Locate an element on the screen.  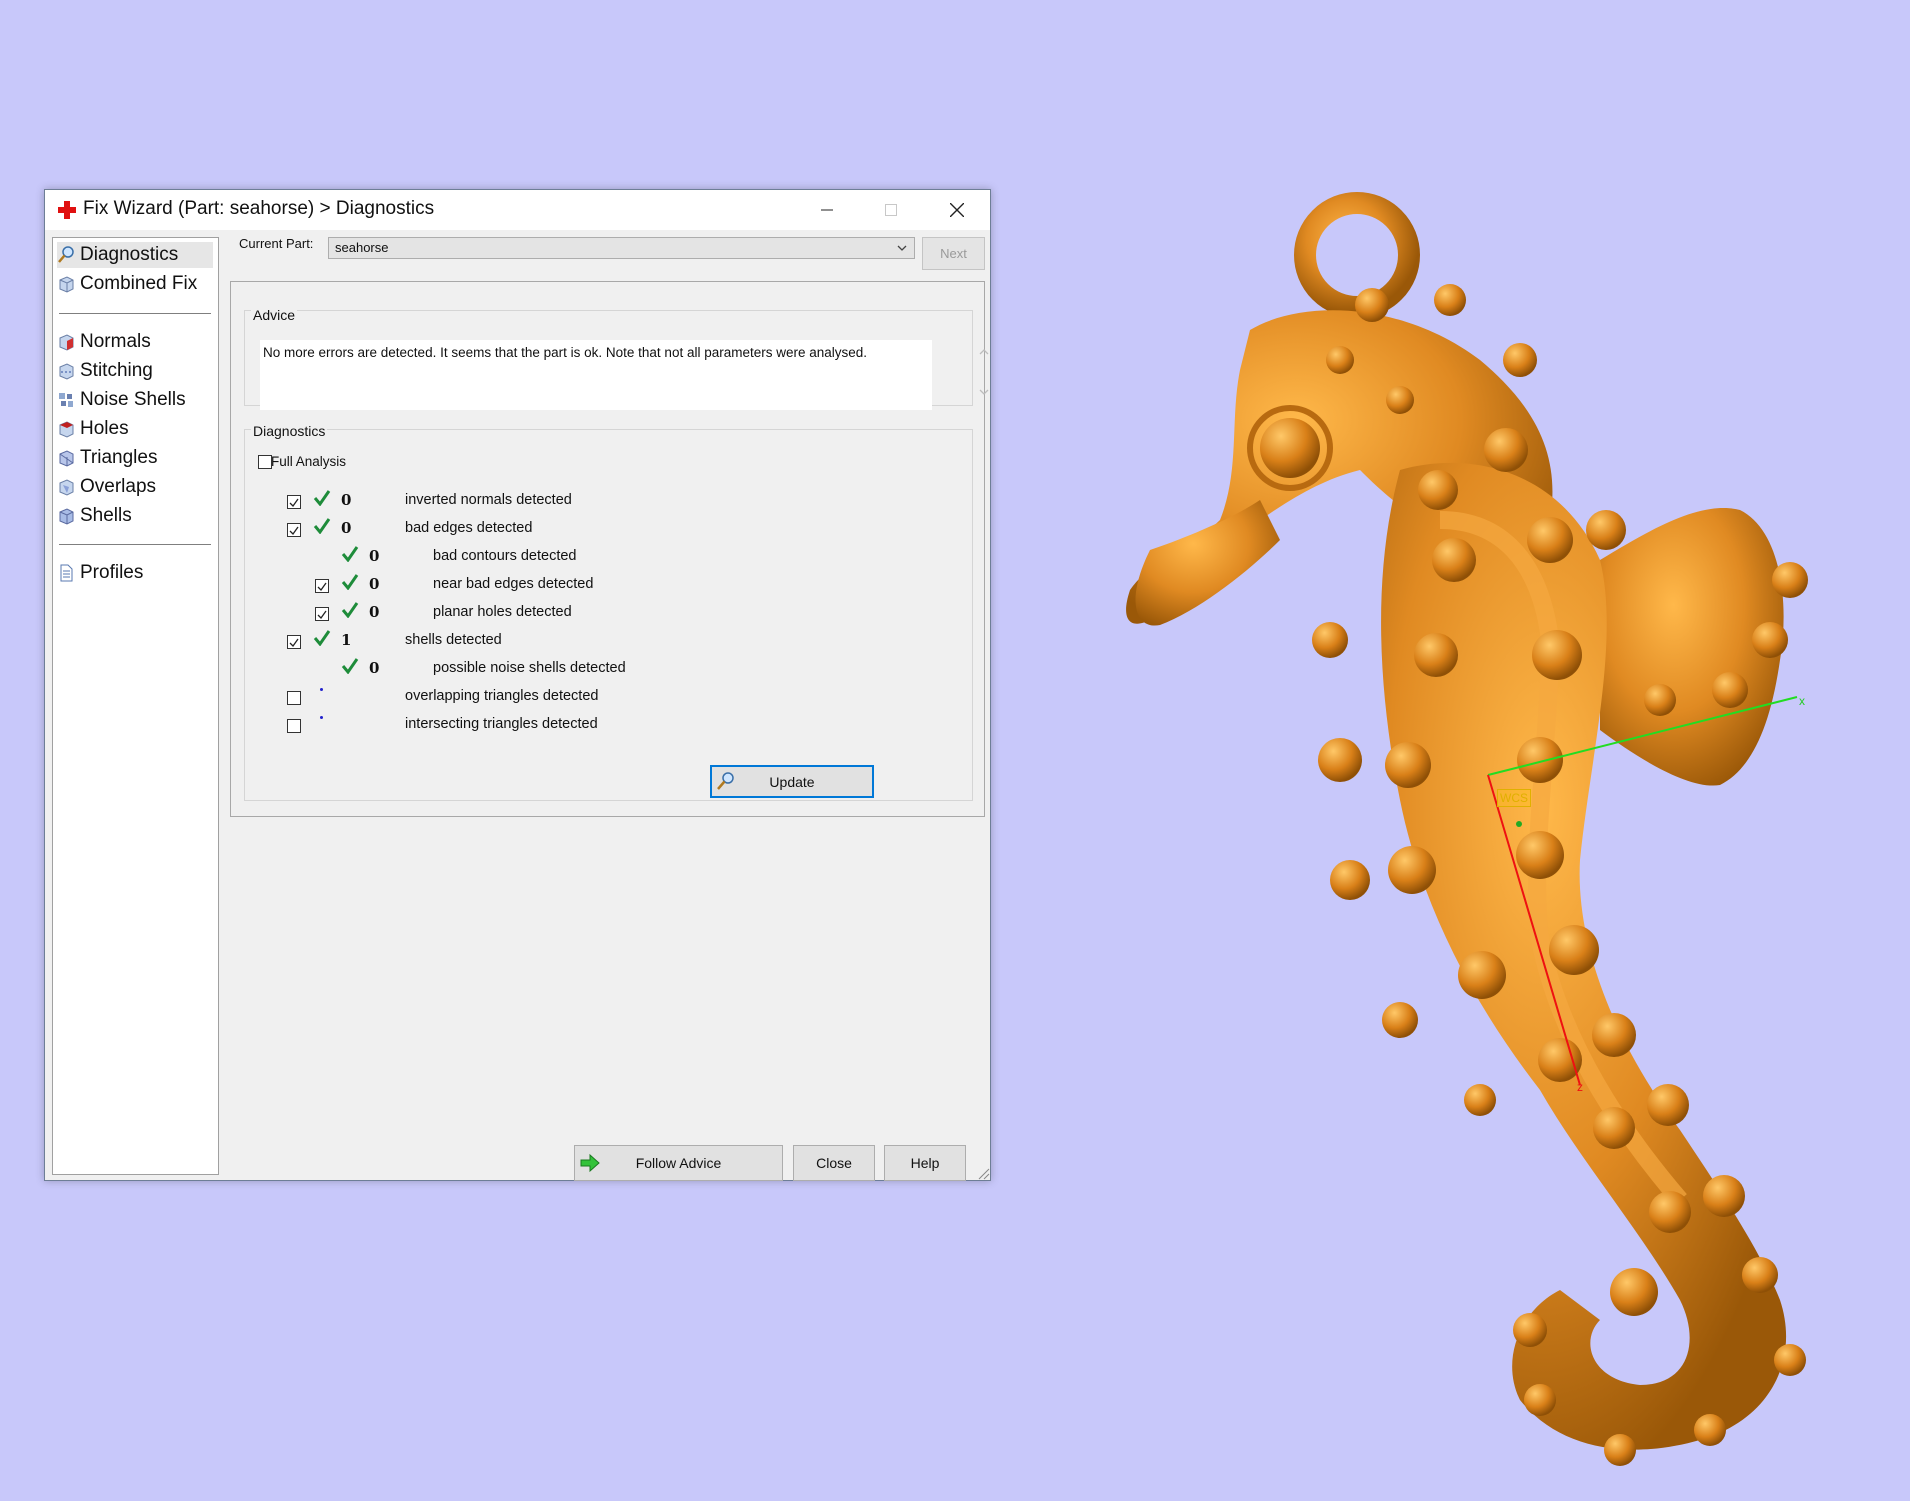
bad-contours-count: 0 is located at coordinates (374, 556).